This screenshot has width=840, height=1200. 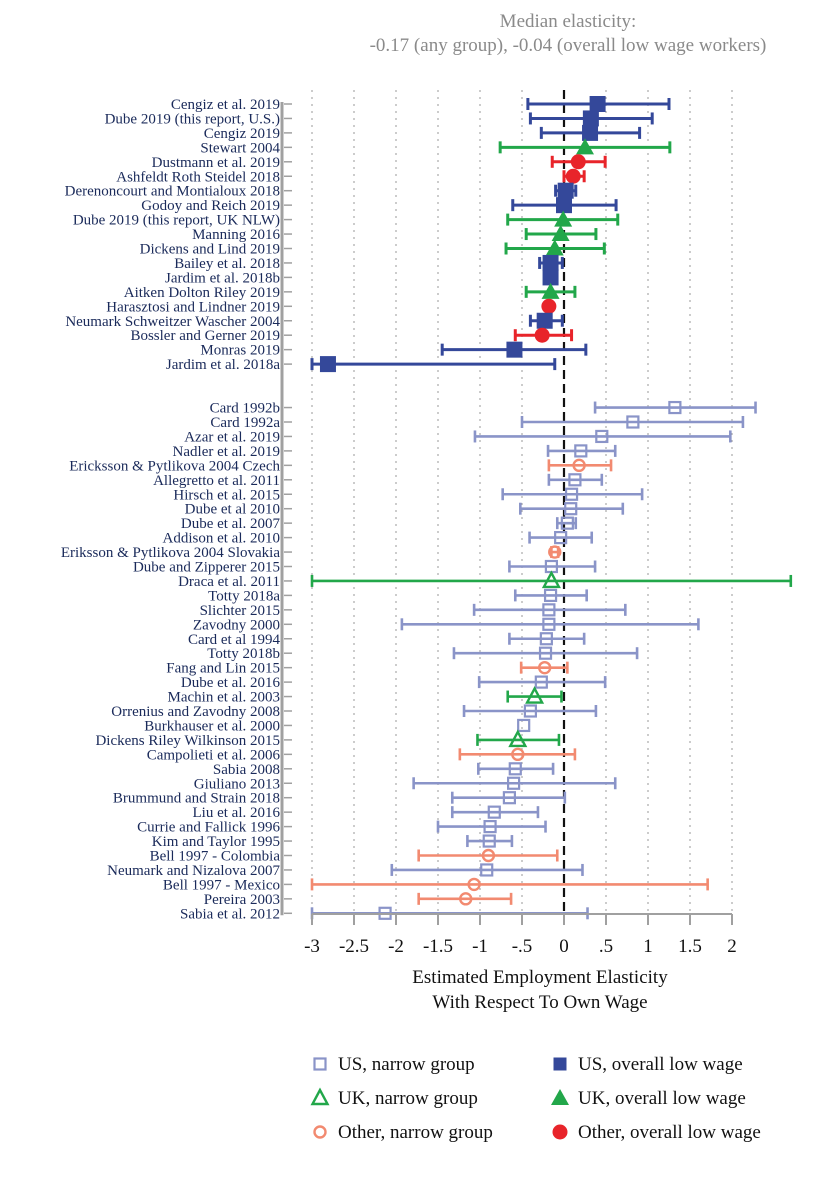 What do you see at coordinates (312, 946) in the screenshot?
I see `x-tick-label: -3` at bounding box center [312, 946].